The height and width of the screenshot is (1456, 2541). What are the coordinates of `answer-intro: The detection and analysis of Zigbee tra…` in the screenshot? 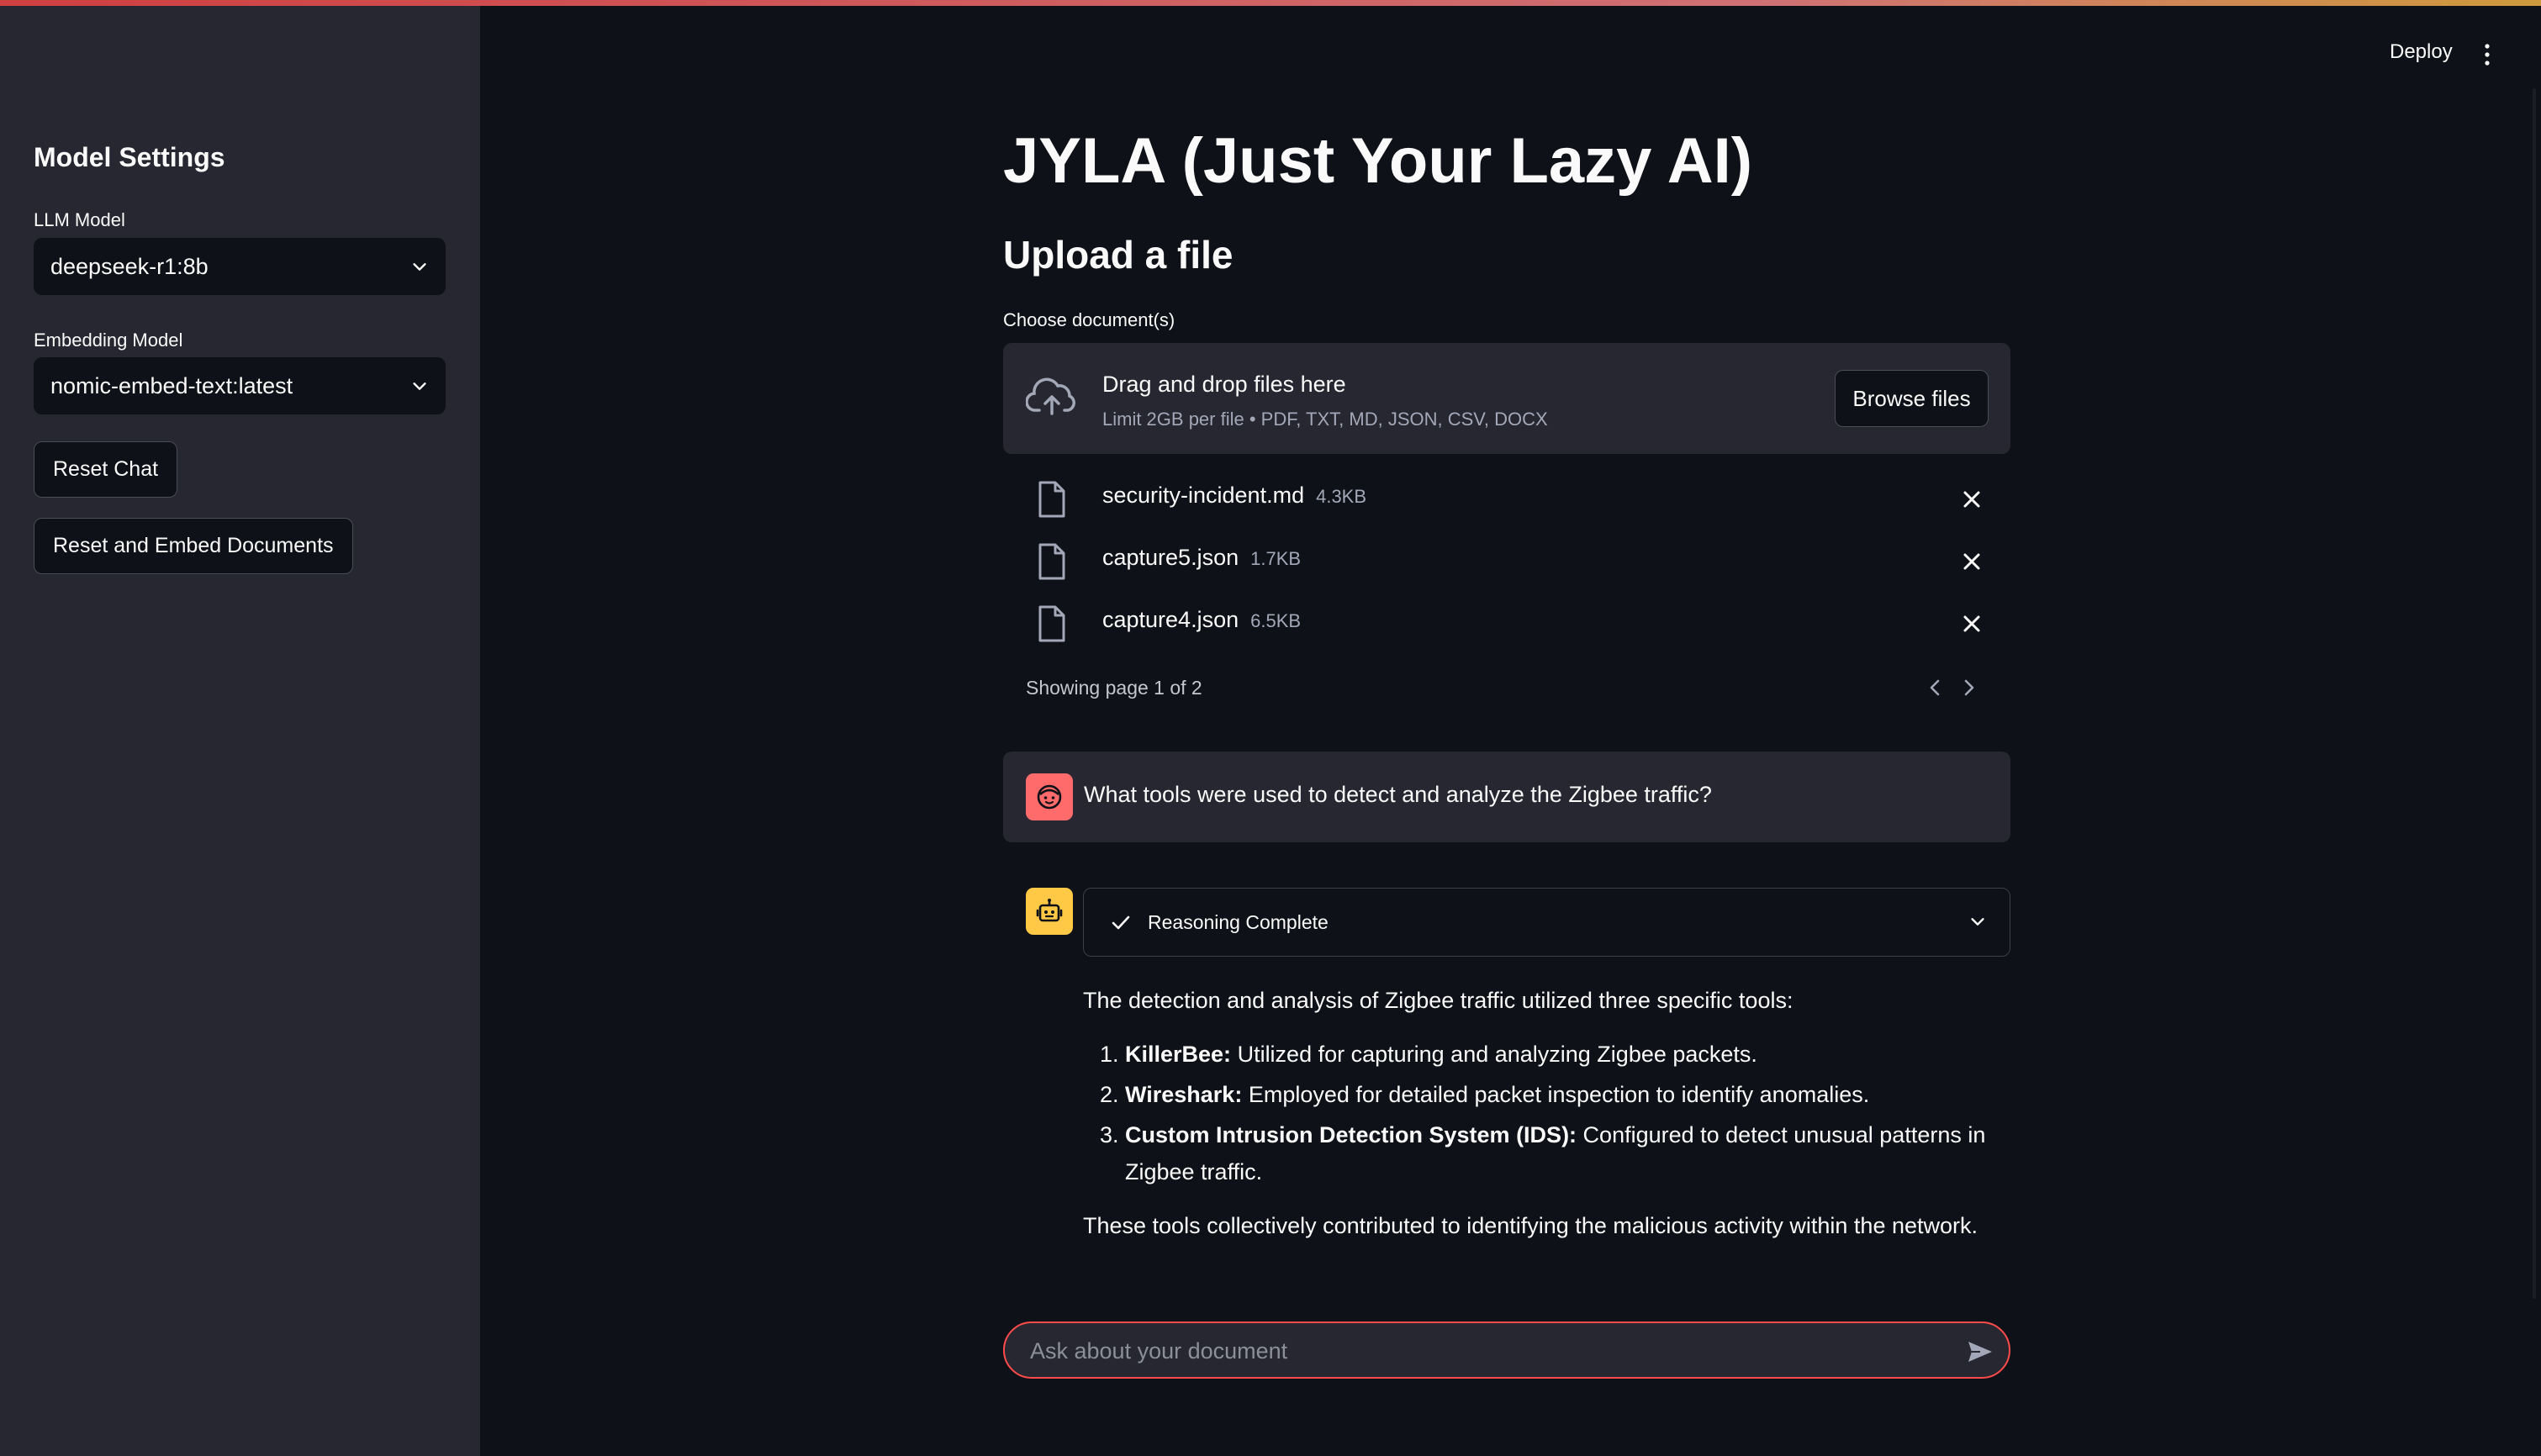 It's located at (1438, 1000).